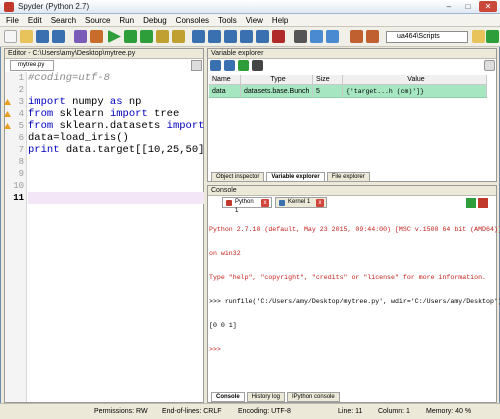 This screenshot has height=419, width=500. Describe the element at coordinates (178, 36) in the screenshot. I see `run-cell-advance-icon` at that location.